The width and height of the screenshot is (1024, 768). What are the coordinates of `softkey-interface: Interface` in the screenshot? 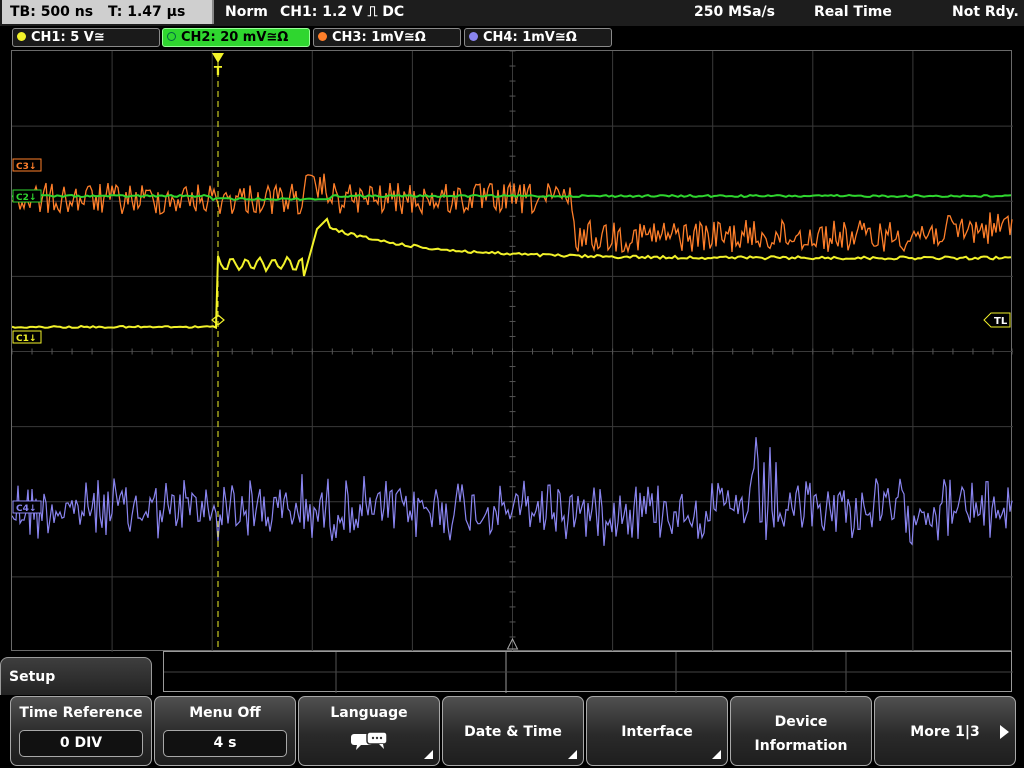 It's located at (657, 731).